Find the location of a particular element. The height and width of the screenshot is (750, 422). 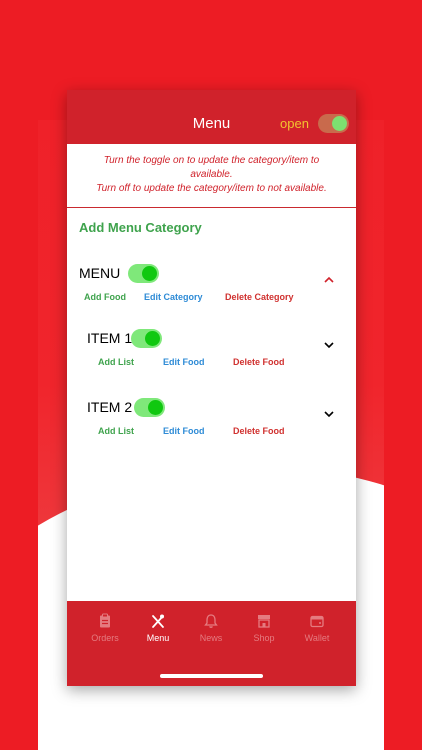

item-2-edit-food-button: Edit Food is located at coordinates (184, 431).